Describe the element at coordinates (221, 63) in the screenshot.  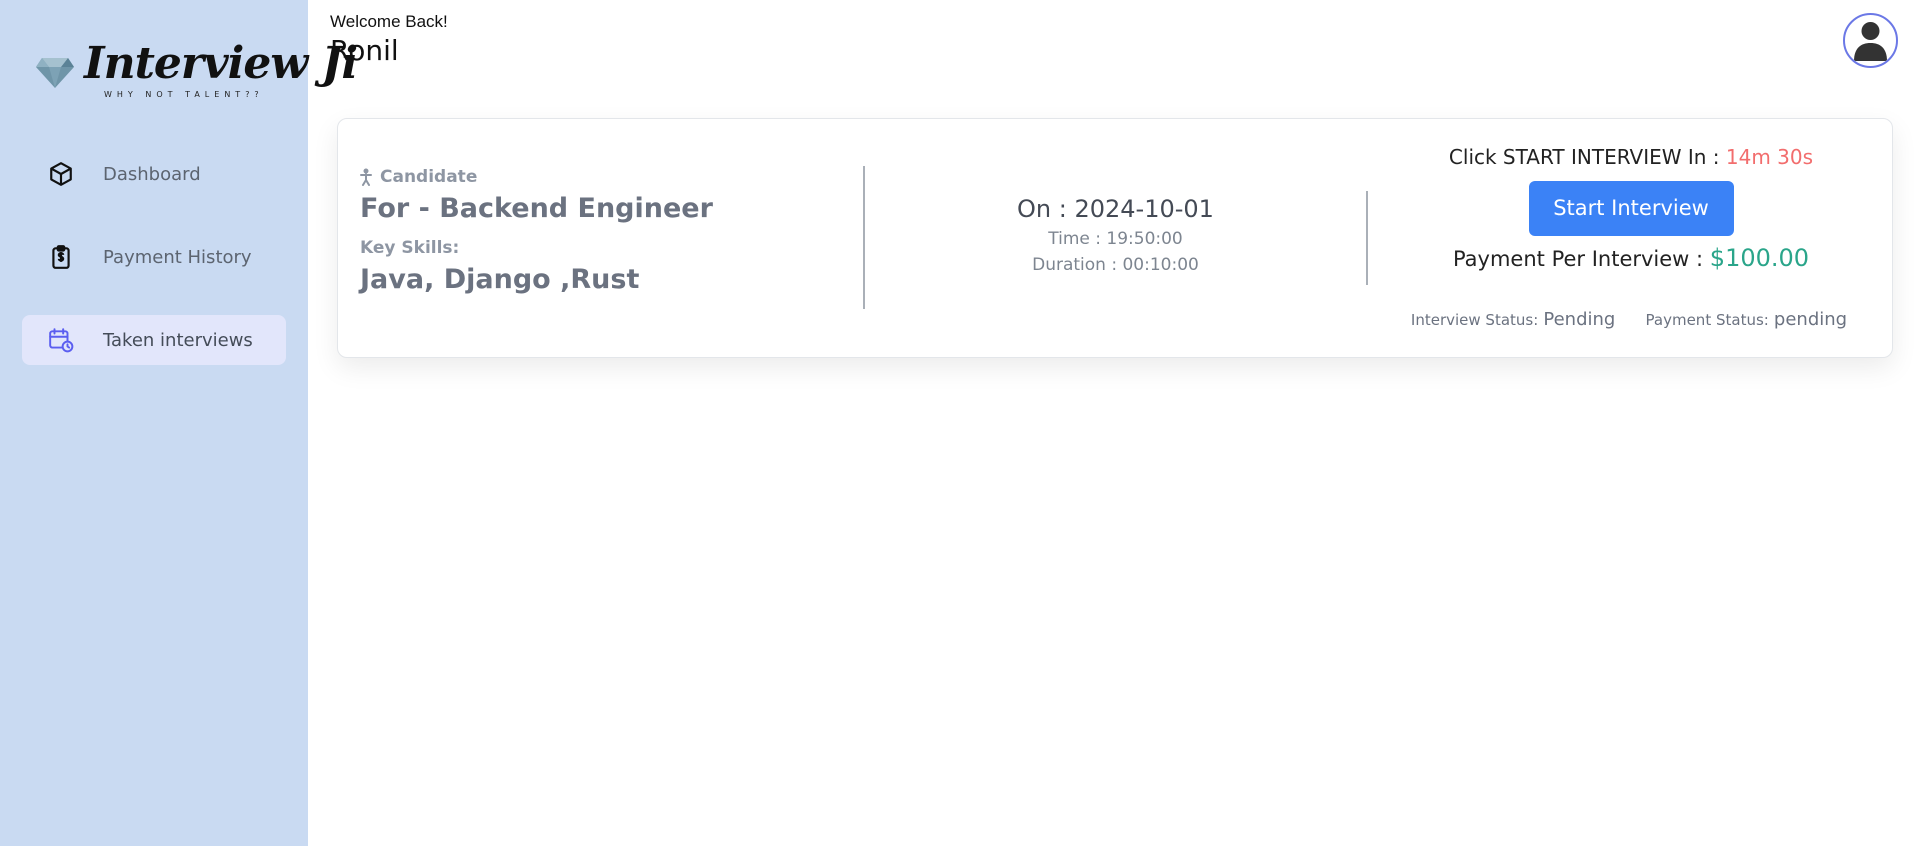
I see `brand-name: Interview Ji` at that location.